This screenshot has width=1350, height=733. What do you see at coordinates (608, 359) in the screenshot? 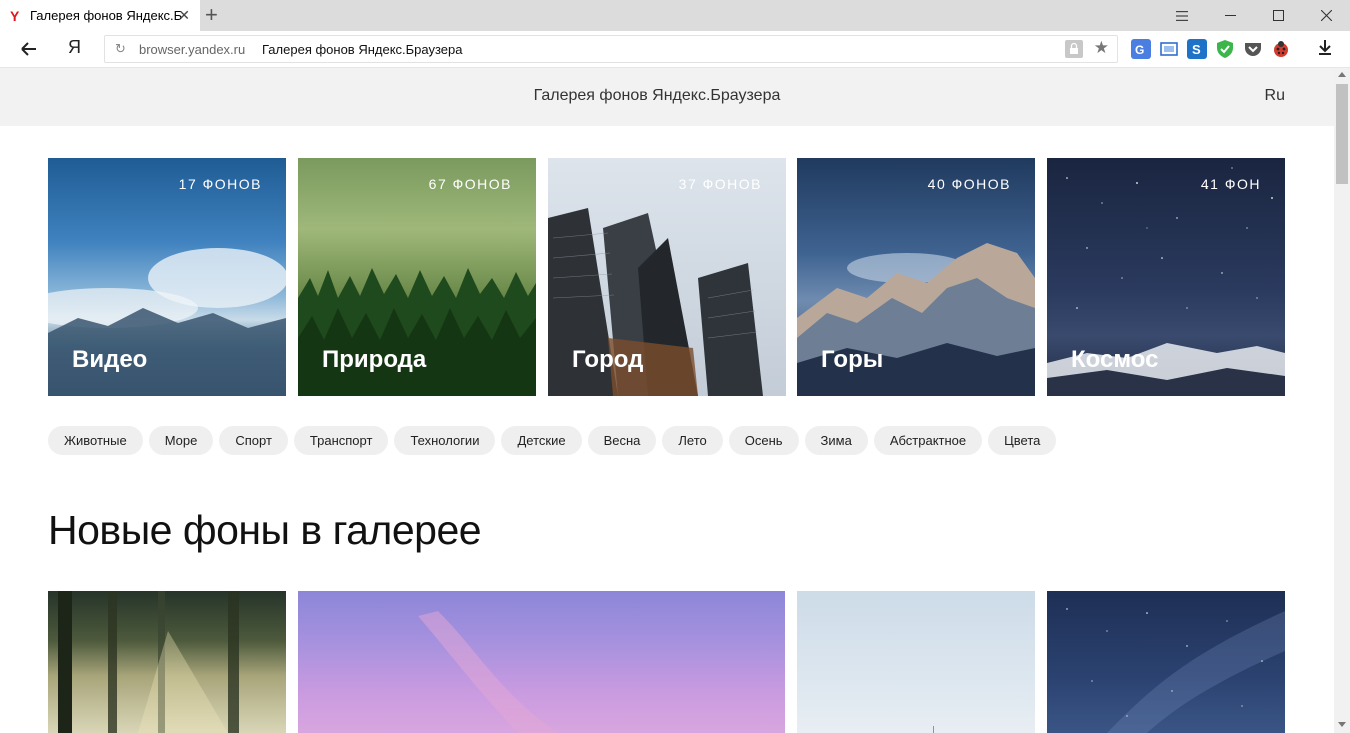
I see `category-name: Город` at bounding box center [608, 359].